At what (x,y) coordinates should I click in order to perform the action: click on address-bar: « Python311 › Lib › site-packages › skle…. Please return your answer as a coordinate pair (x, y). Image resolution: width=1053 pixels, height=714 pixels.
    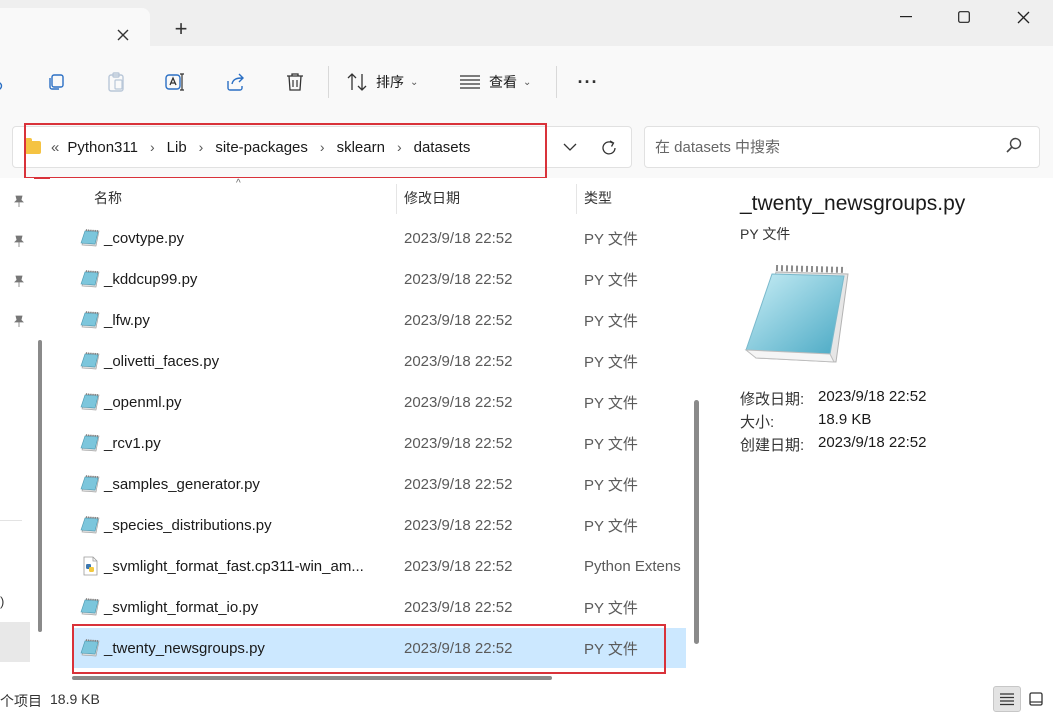
    Looking at the image, I should click on (322, 147).